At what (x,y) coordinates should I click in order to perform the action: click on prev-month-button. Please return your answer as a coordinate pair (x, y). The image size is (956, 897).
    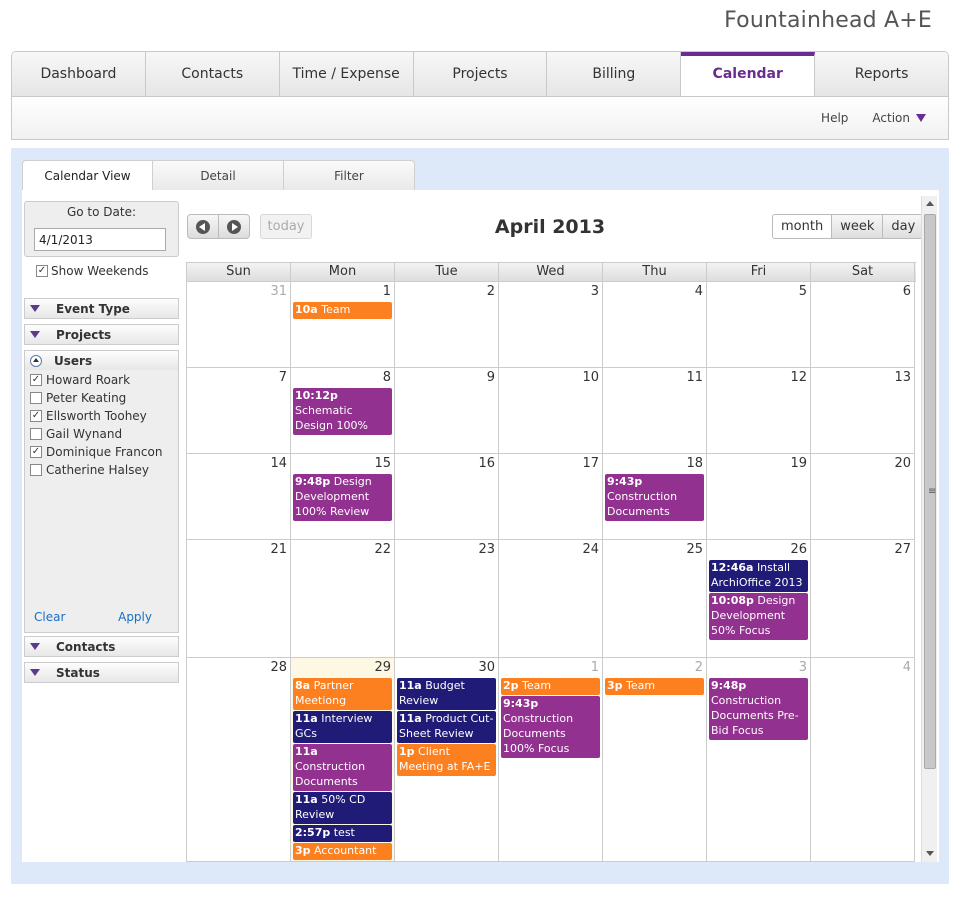
    Looking at the image, I should click on (203, 226).